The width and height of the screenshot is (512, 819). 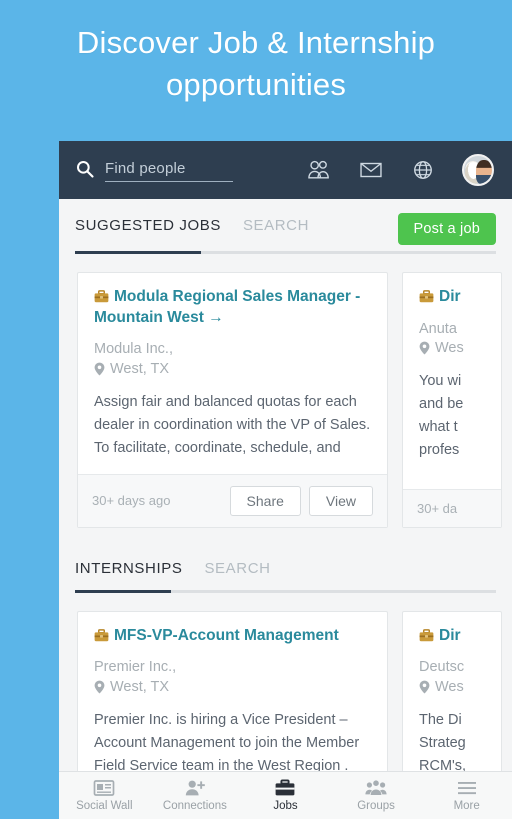 What do you see at coordinates (442, 667) in the screenshot?
I see `internship-card-company: Deutsc` at bounding box center [442, 667].